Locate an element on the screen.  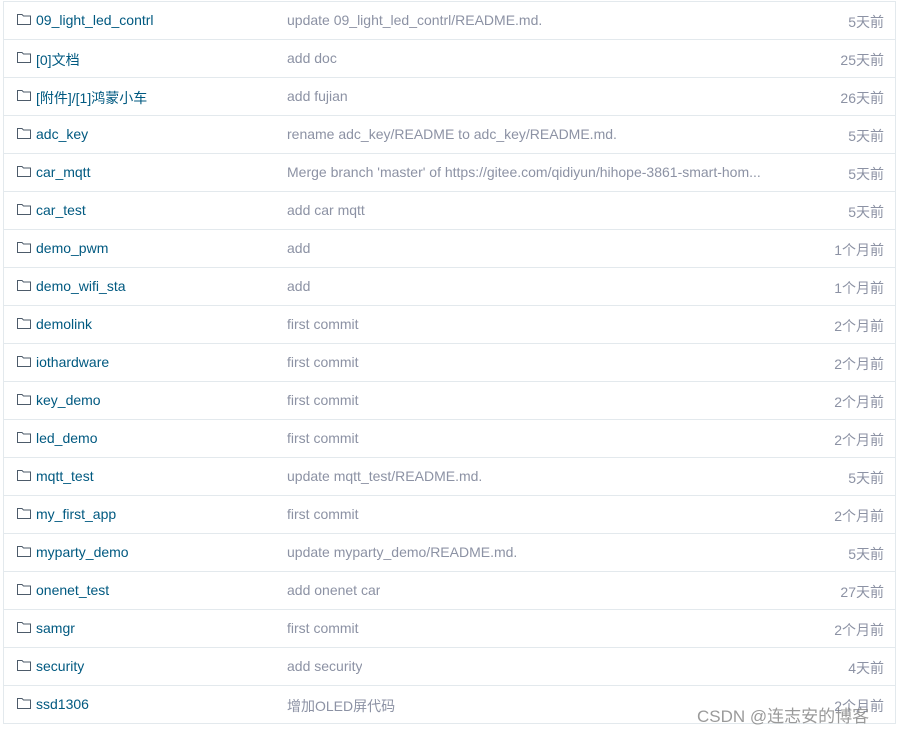
commit-time: 26天前 is located at coordinates (862, 98).